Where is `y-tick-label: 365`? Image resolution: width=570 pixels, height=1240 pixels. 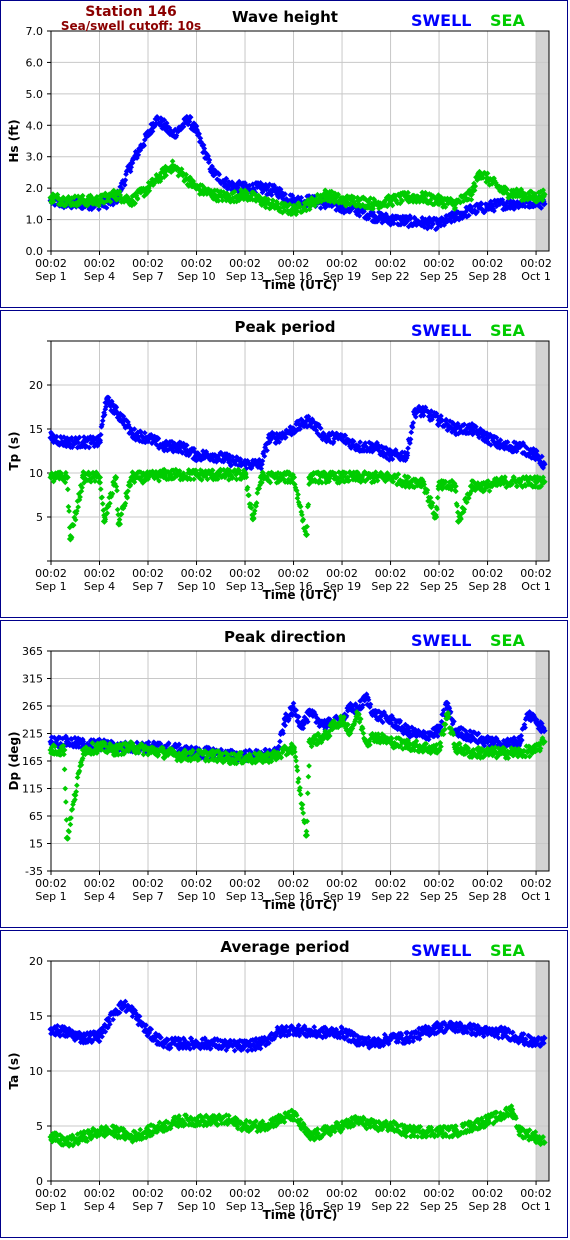 y-tick-label: 365 is located at coordinates (32, 651).